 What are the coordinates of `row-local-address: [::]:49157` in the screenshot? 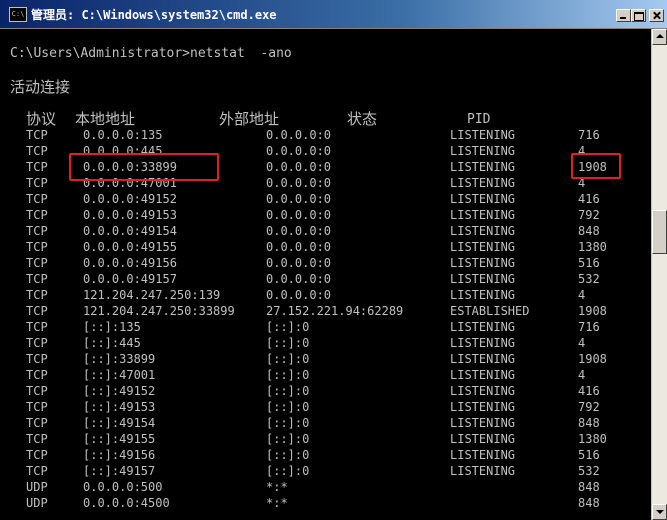 It's located at (119, 471).